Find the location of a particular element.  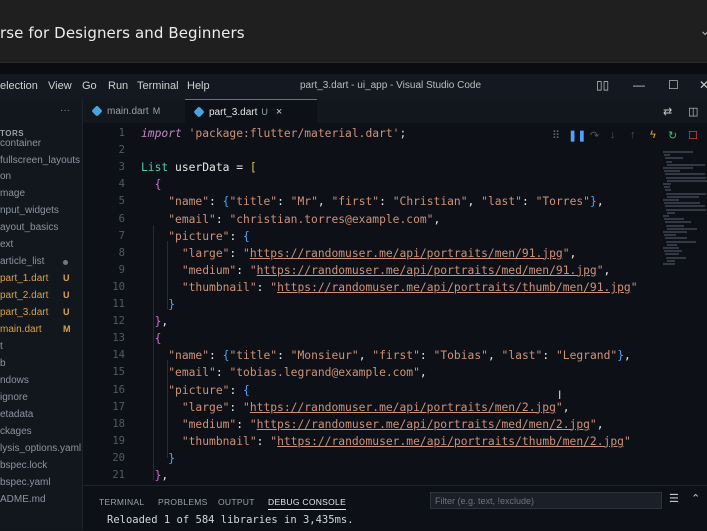

sidebar-item: b is located at coordinates (3, 363).